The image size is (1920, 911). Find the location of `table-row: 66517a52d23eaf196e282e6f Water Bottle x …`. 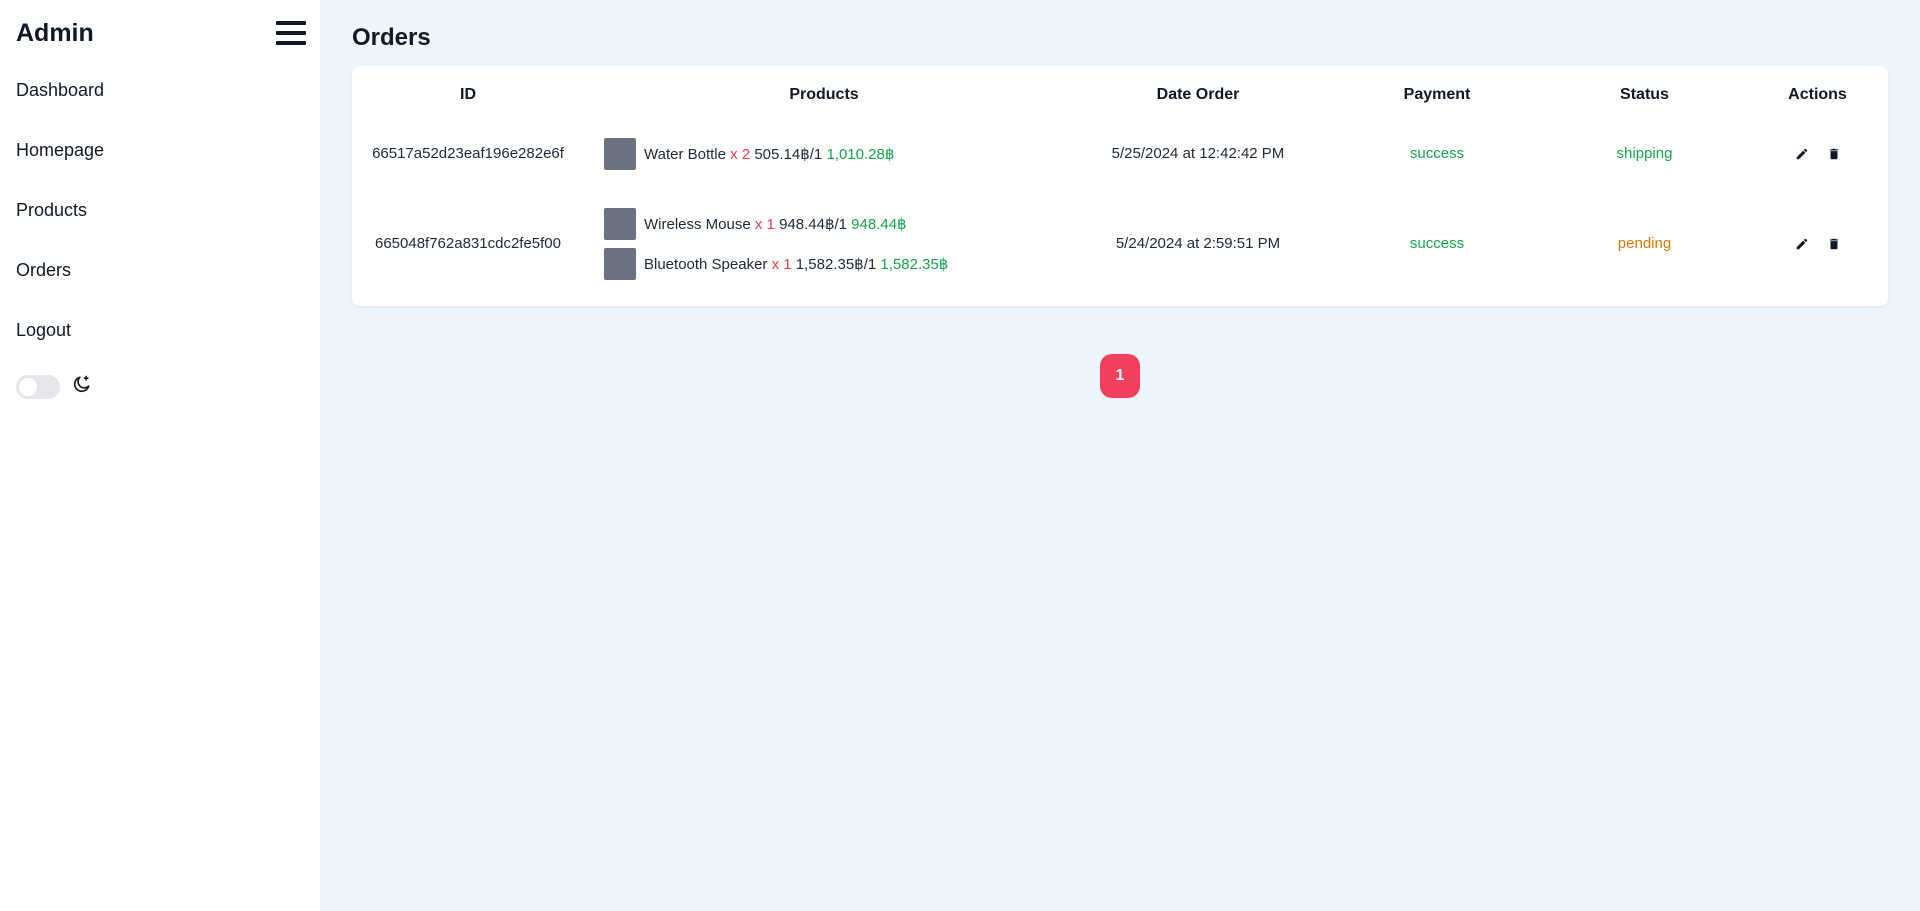

table-row: 66517a52d23eaf196e282e6f Water Bottle x … is located at coordinates (1120, 153).